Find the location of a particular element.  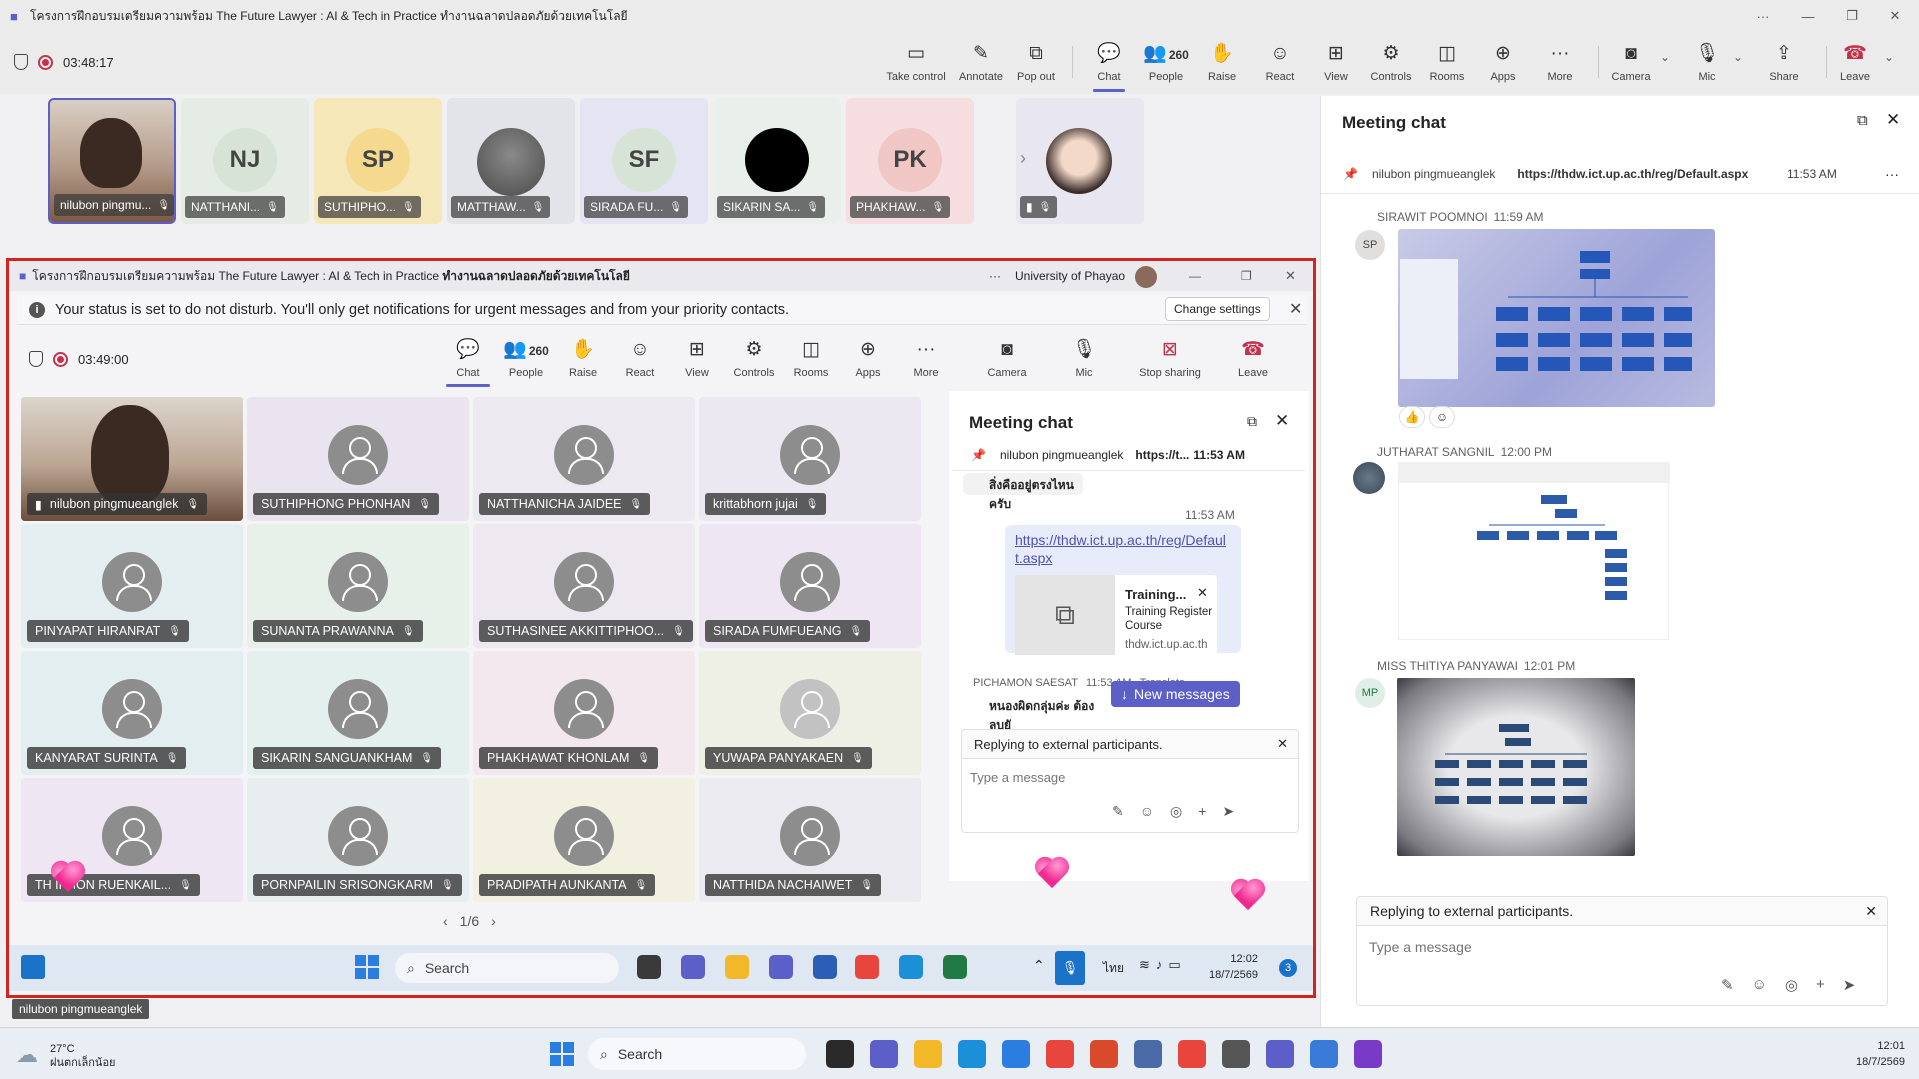

camera-button: ◙ Camera ⌄ is located at coordinates (1638, 63).